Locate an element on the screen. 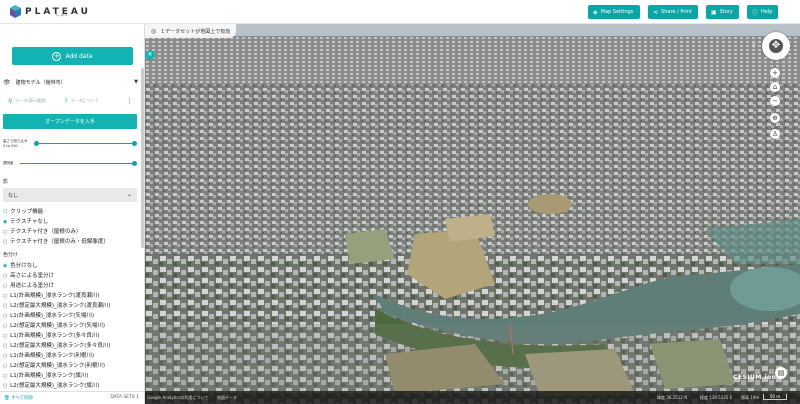  dataset-count: DATA SETS 1 is located at coordinates (124, 397).